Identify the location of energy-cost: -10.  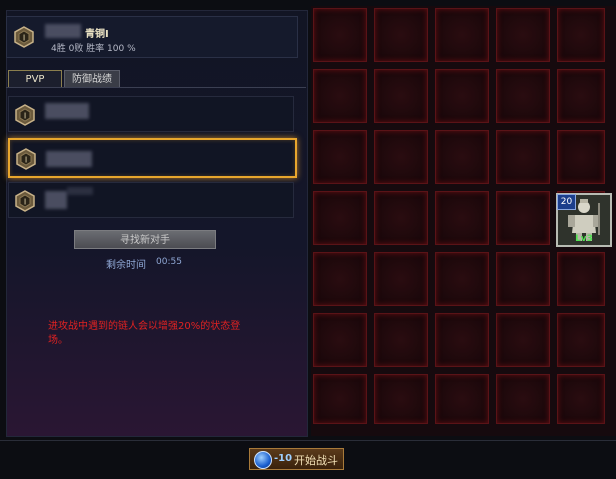
(283, 458).